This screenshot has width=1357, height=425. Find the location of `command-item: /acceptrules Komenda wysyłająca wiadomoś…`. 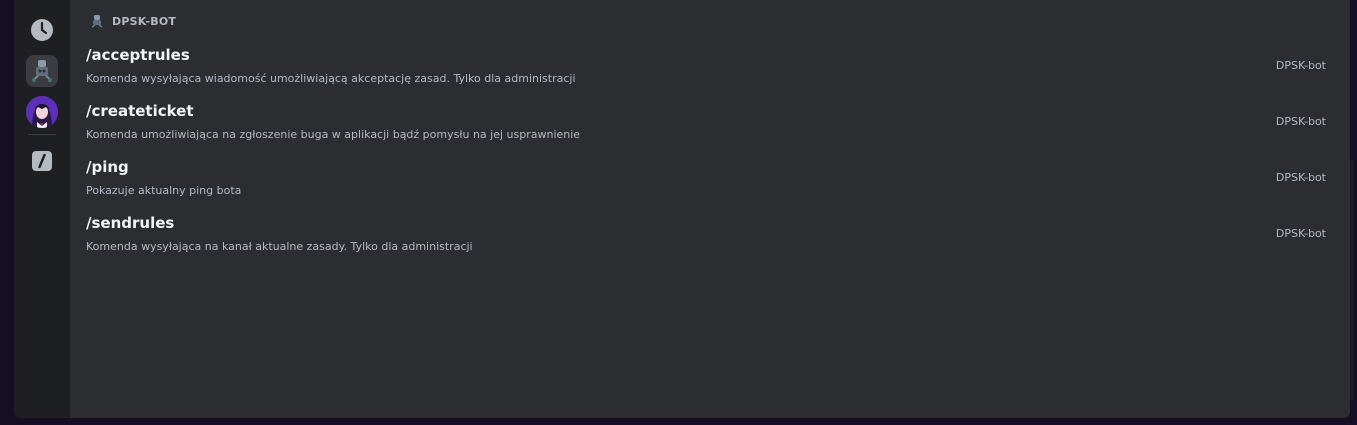

command-item: /acceptrules Komenda wysyłająca wiadomoś… is located at coordinates (710, 70).